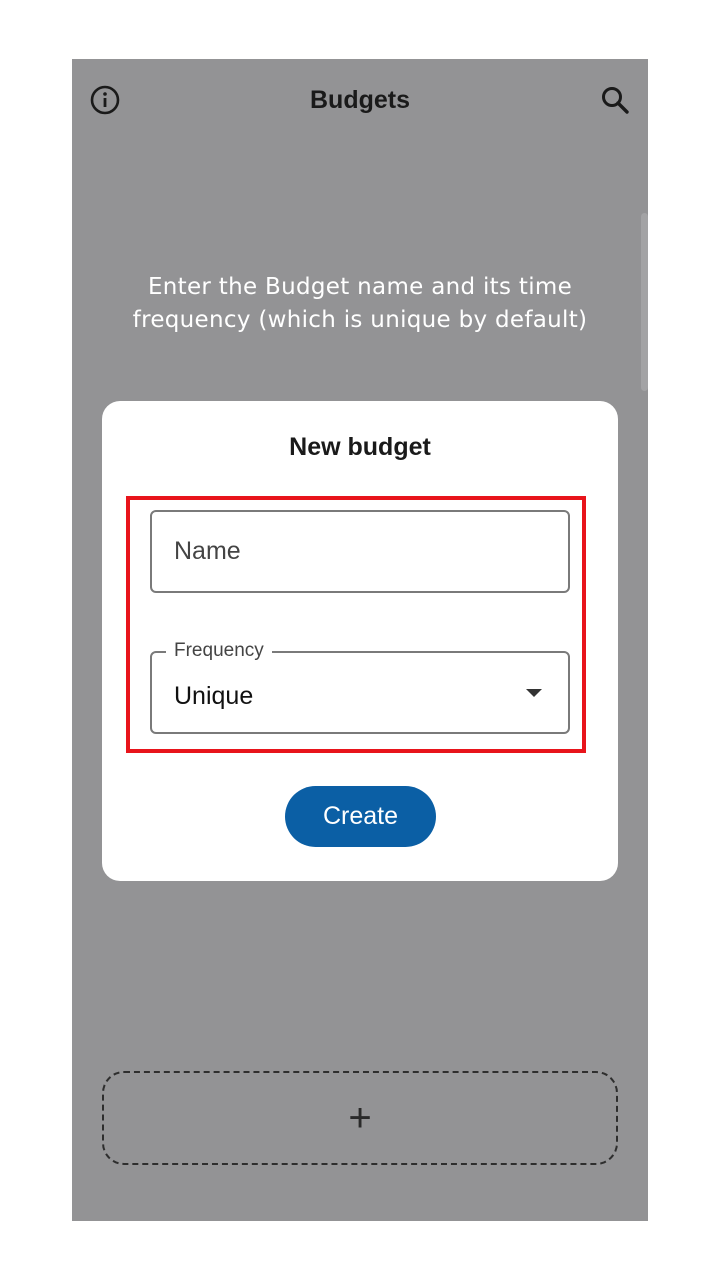 The height and width of the screenshot is (1280, 720). I want to click on add-budget-button: +, so click(360, 1118).